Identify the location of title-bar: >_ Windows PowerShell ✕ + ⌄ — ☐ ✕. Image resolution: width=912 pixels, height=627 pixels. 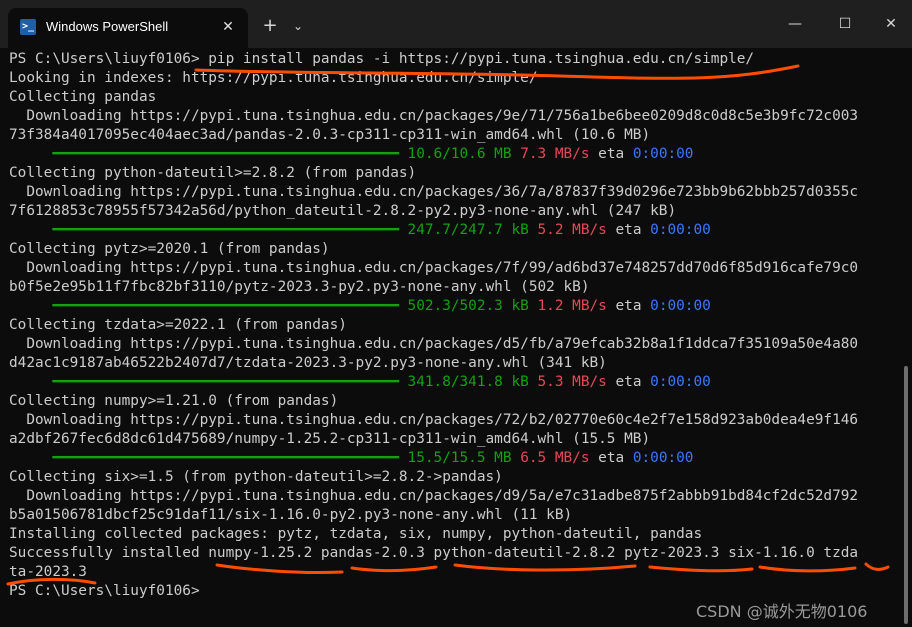
(456, 24).